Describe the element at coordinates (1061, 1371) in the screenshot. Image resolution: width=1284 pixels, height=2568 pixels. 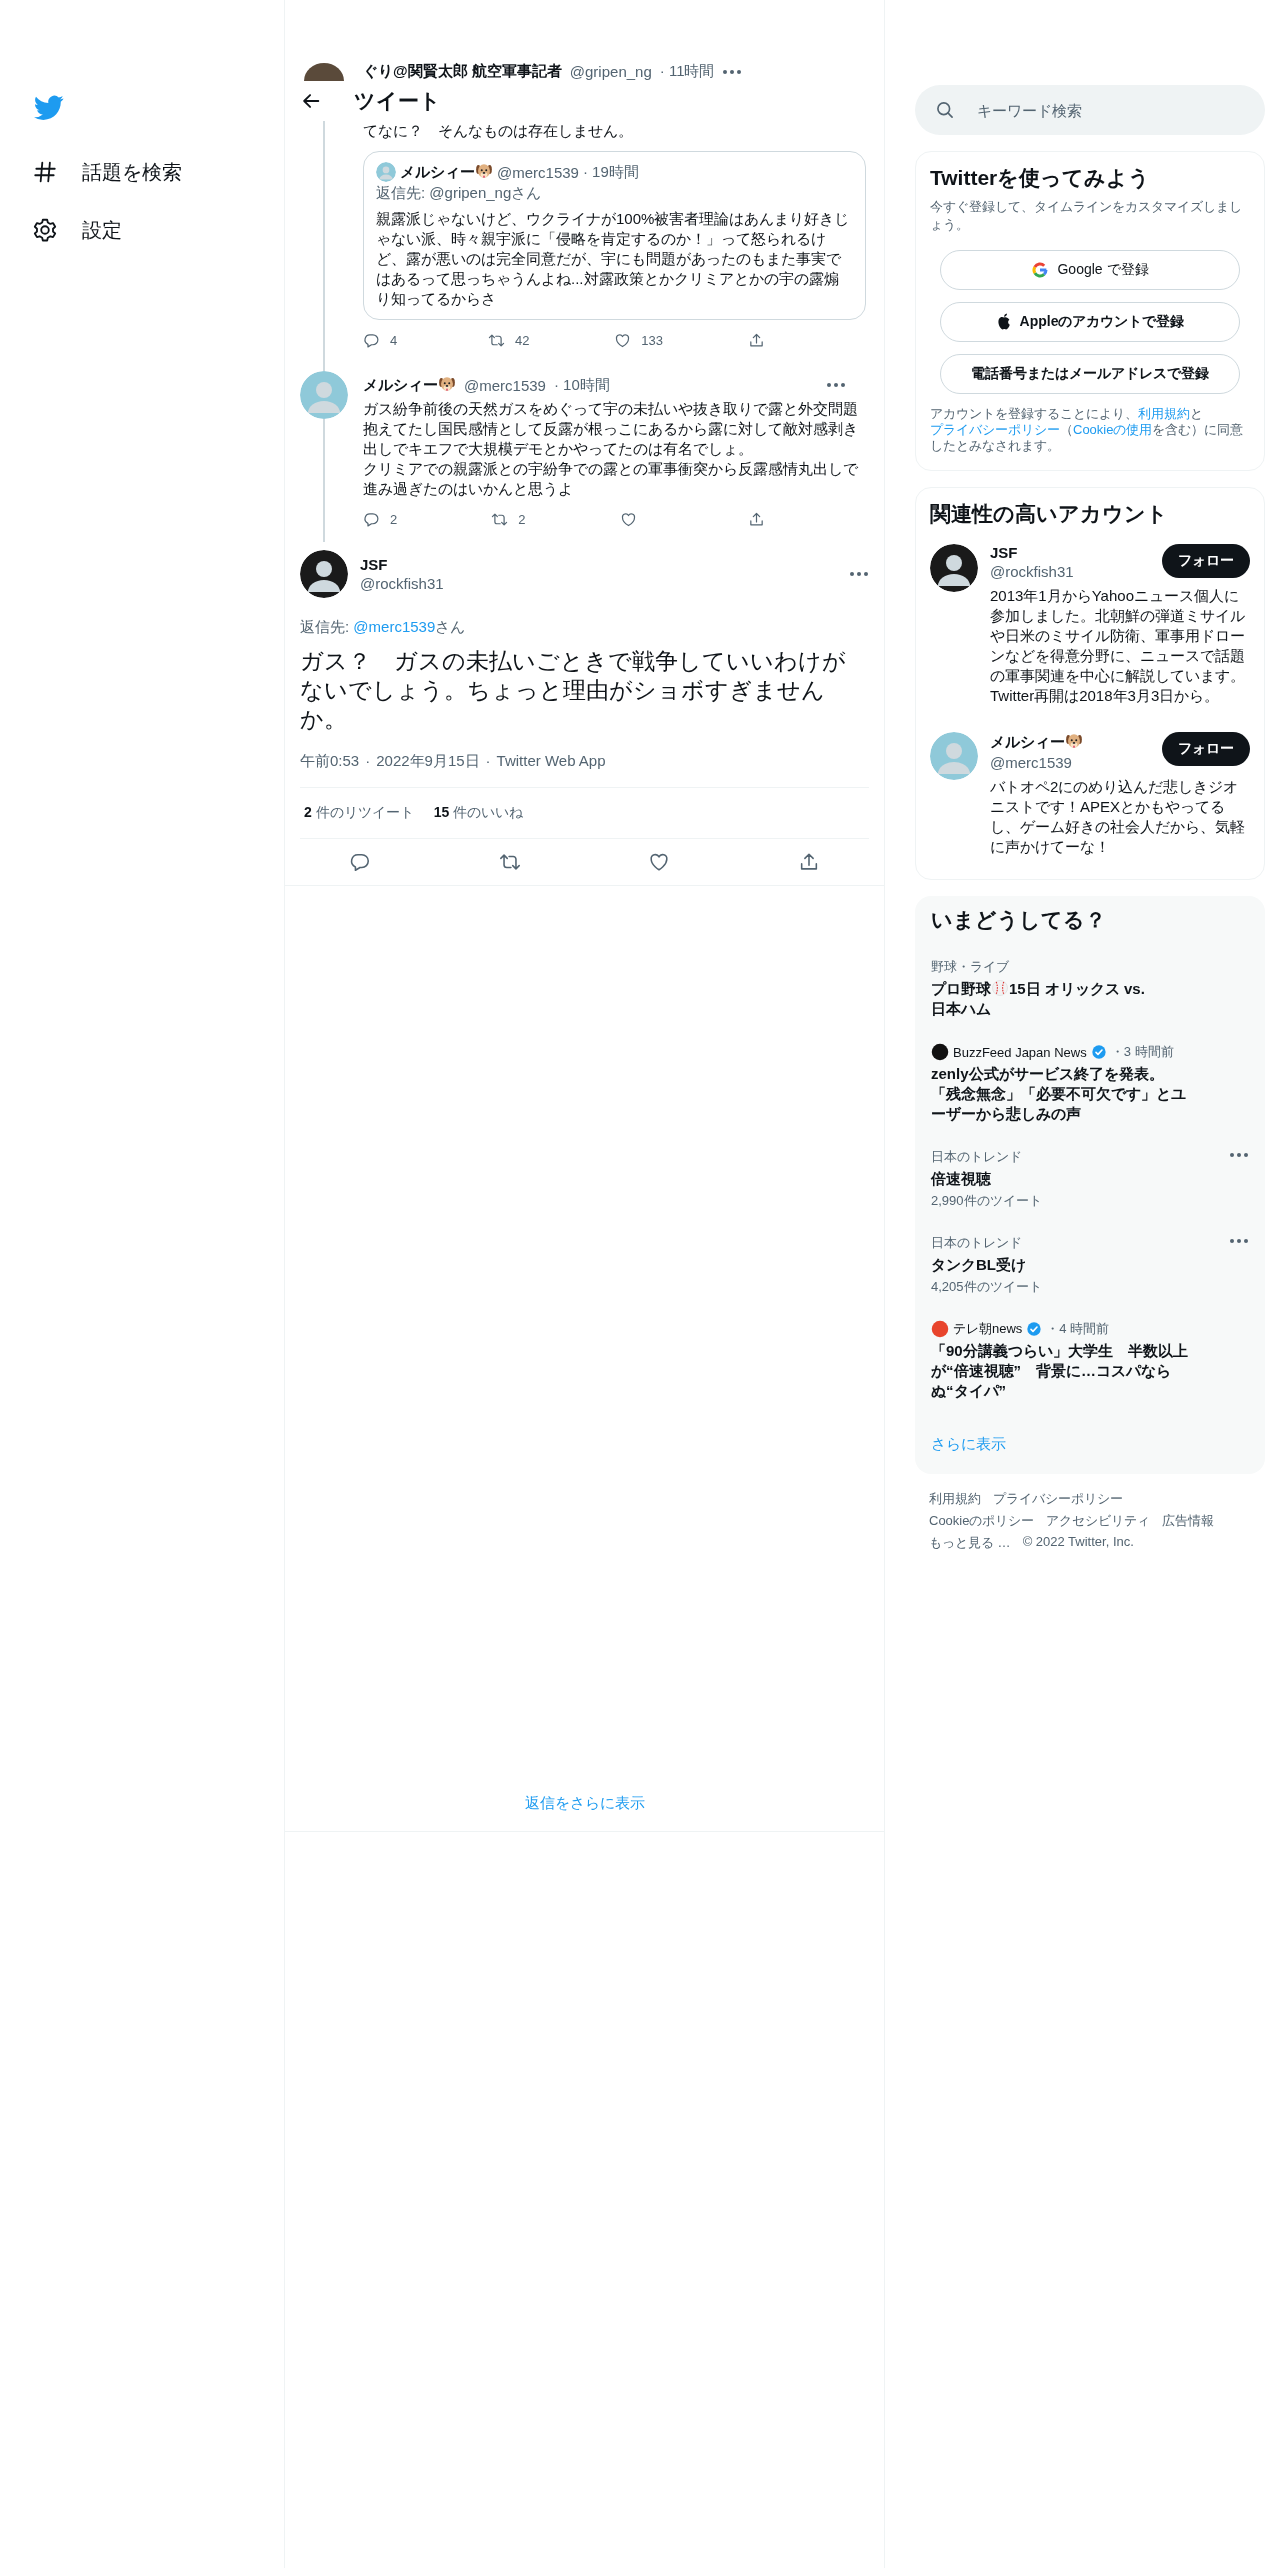
I see `news-headline: 「90分講義つらい」大学生 半数以上が“倍速視聴” 背景に…コスパならぬ“タイパ”` at that location.